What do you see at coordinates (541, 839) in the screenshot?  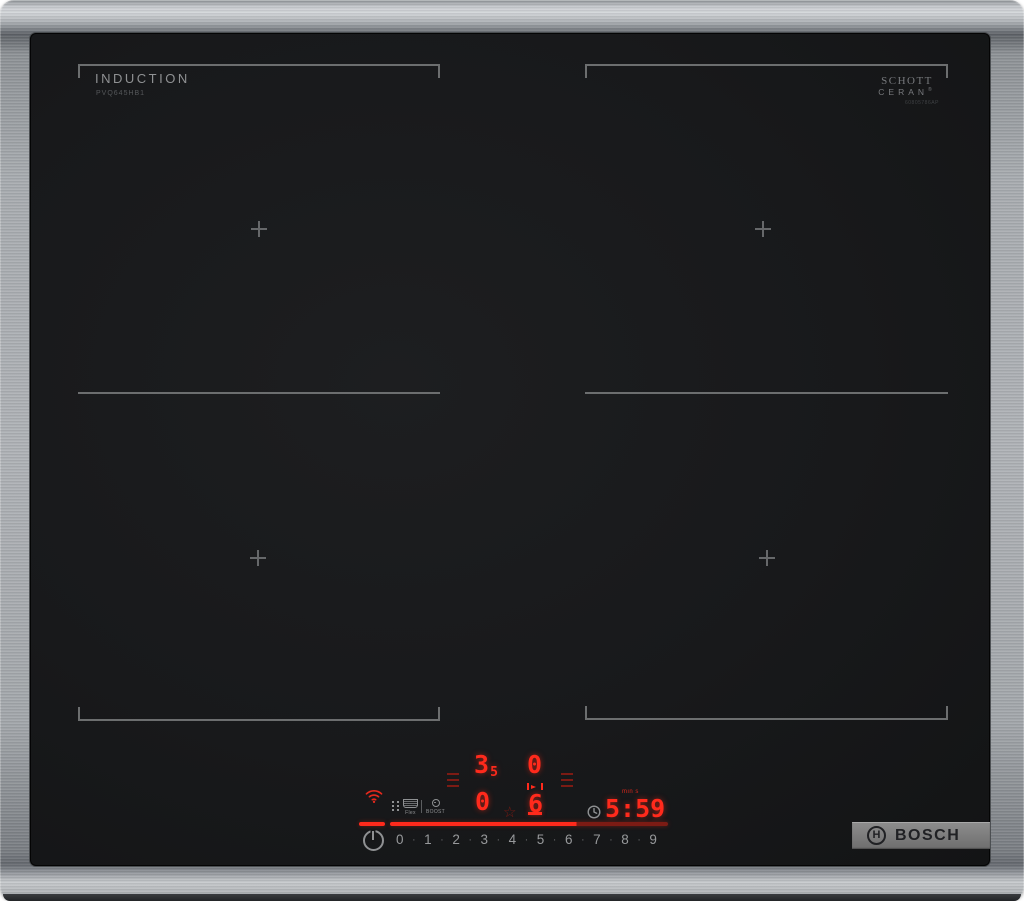 I see `power-level-5: 5` at bounding box center [541, 839].